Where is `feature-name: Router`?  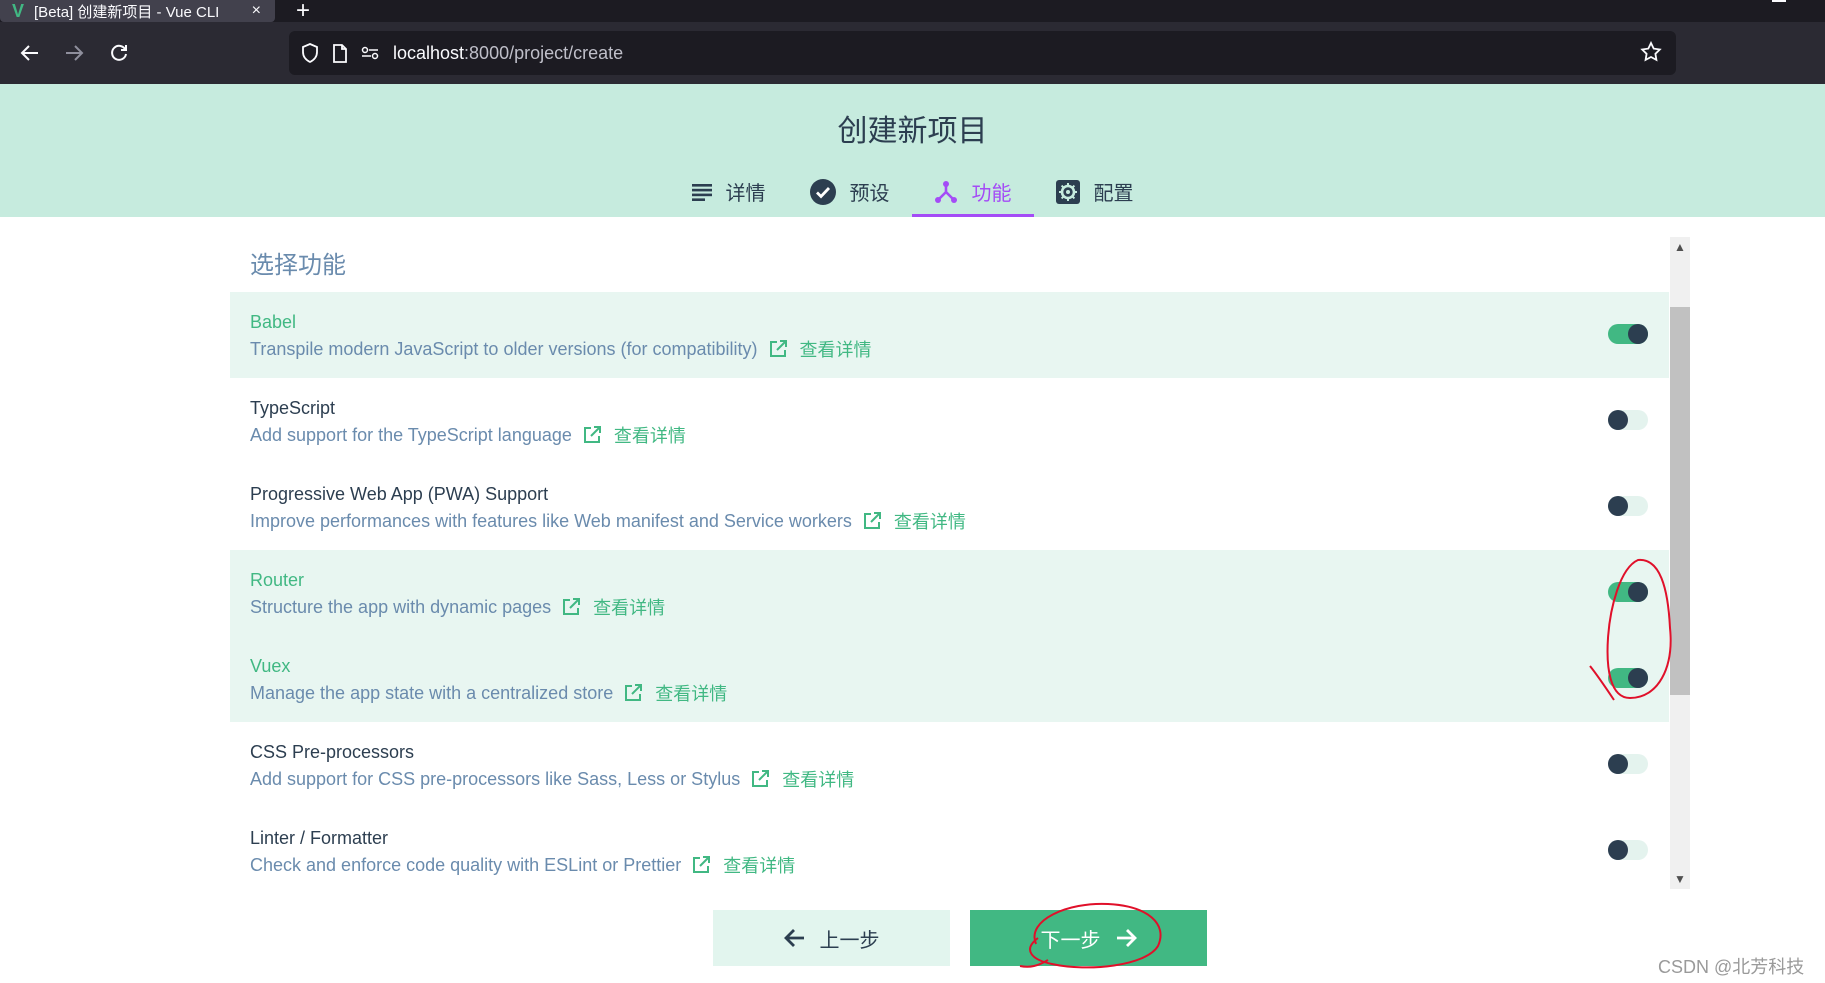
feature-name: Router is located at coordinates (277, 580).